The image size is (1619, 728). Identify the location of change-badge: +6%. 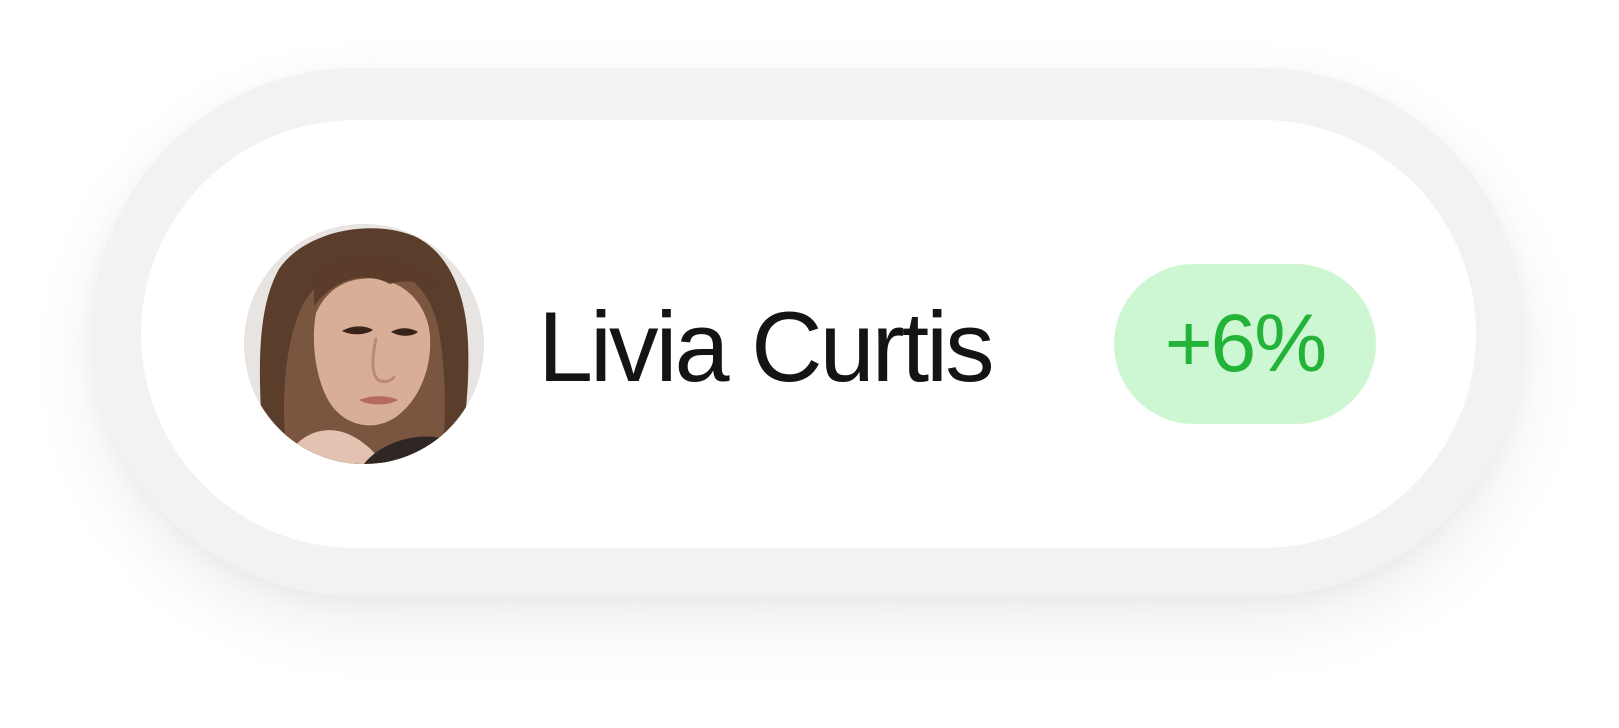
(1245, 344).